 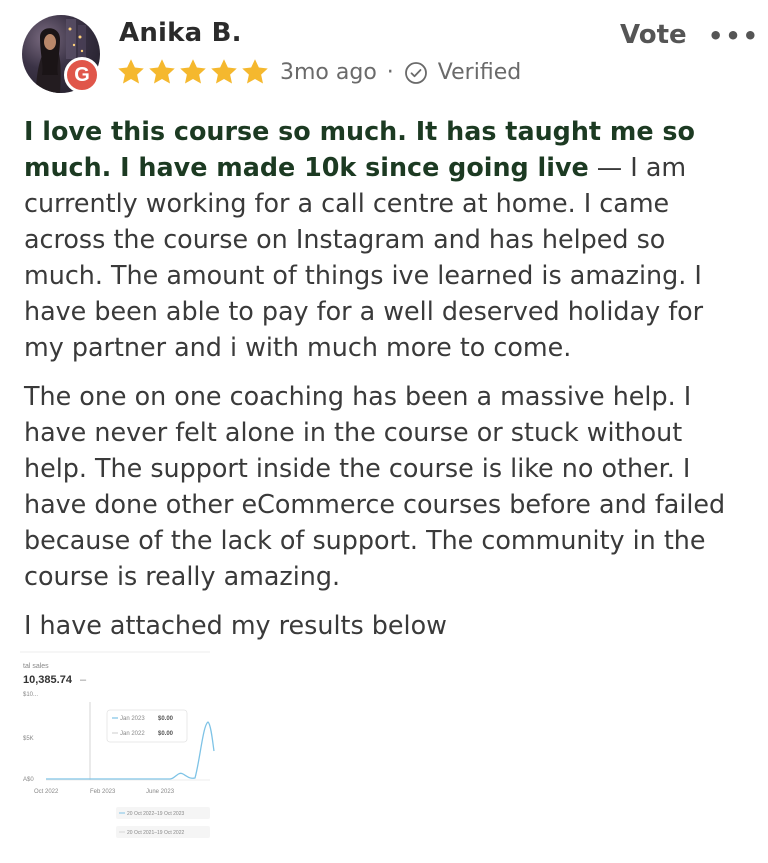 What do you see at coordinates (62, 55) in the screenshot?
I see `reviewer-avatar: G` at bounding box center [62, 55].